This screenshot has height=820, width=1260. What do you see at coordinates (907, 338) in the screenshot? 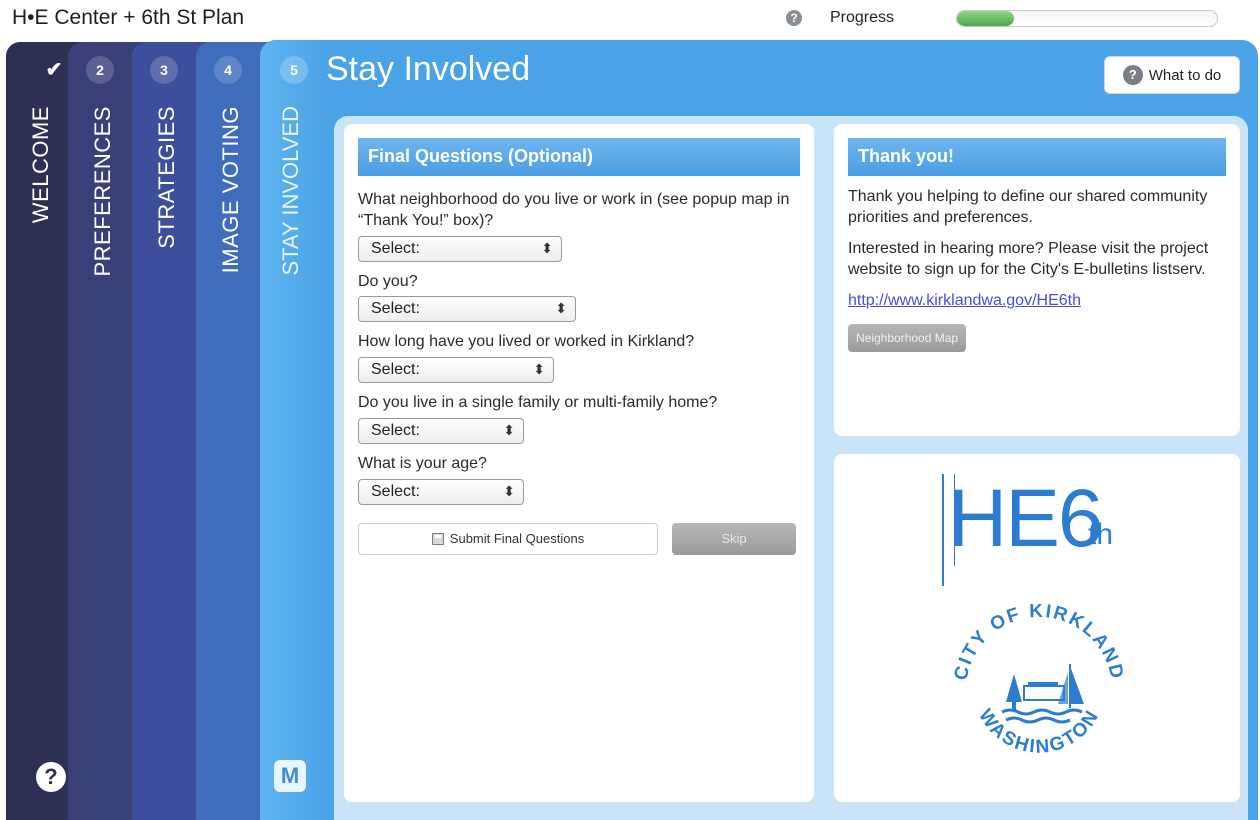
I see `neighborhood-map-button: Neighborhood Map` at bounding box center [907, 338].